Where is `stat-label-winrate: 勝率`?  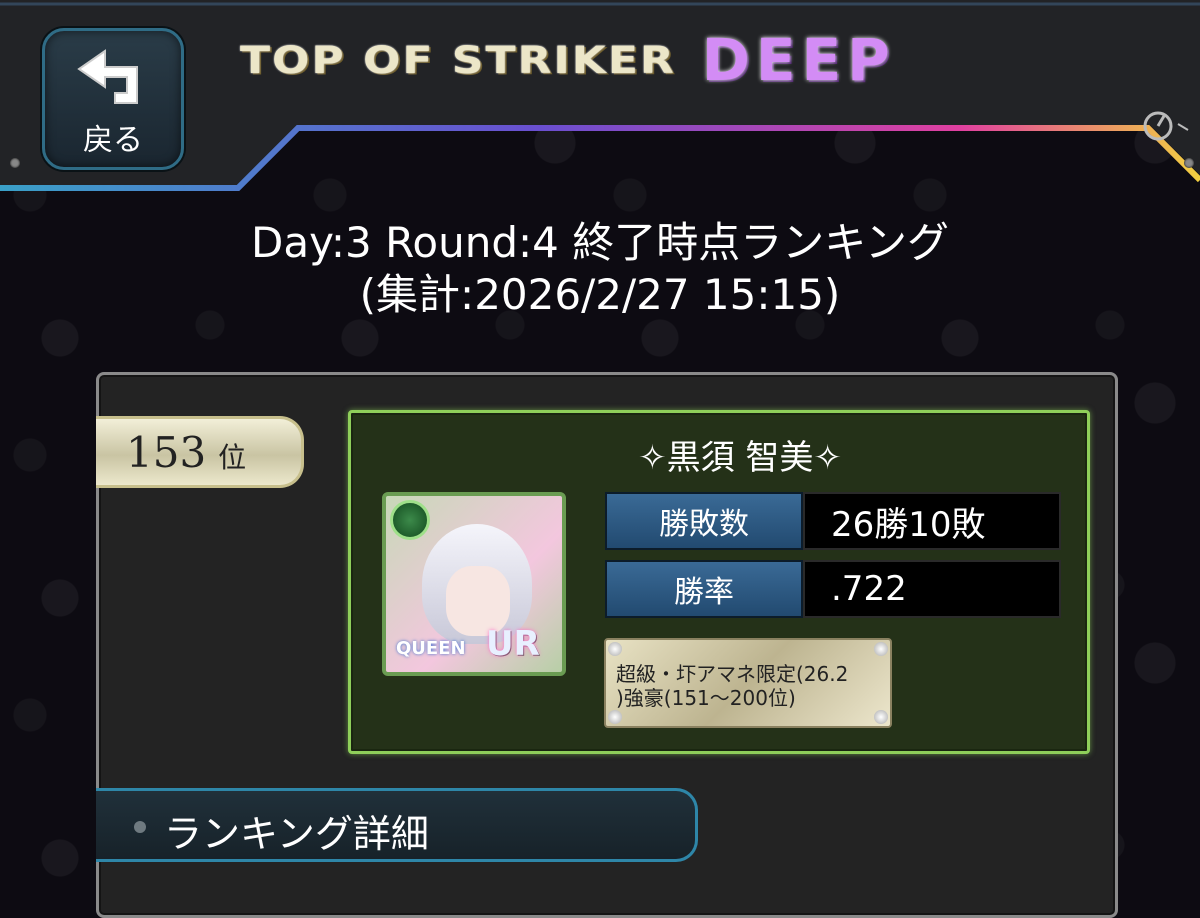 stat-label-winrate: 勝率 is located at coordinates (704, 589).